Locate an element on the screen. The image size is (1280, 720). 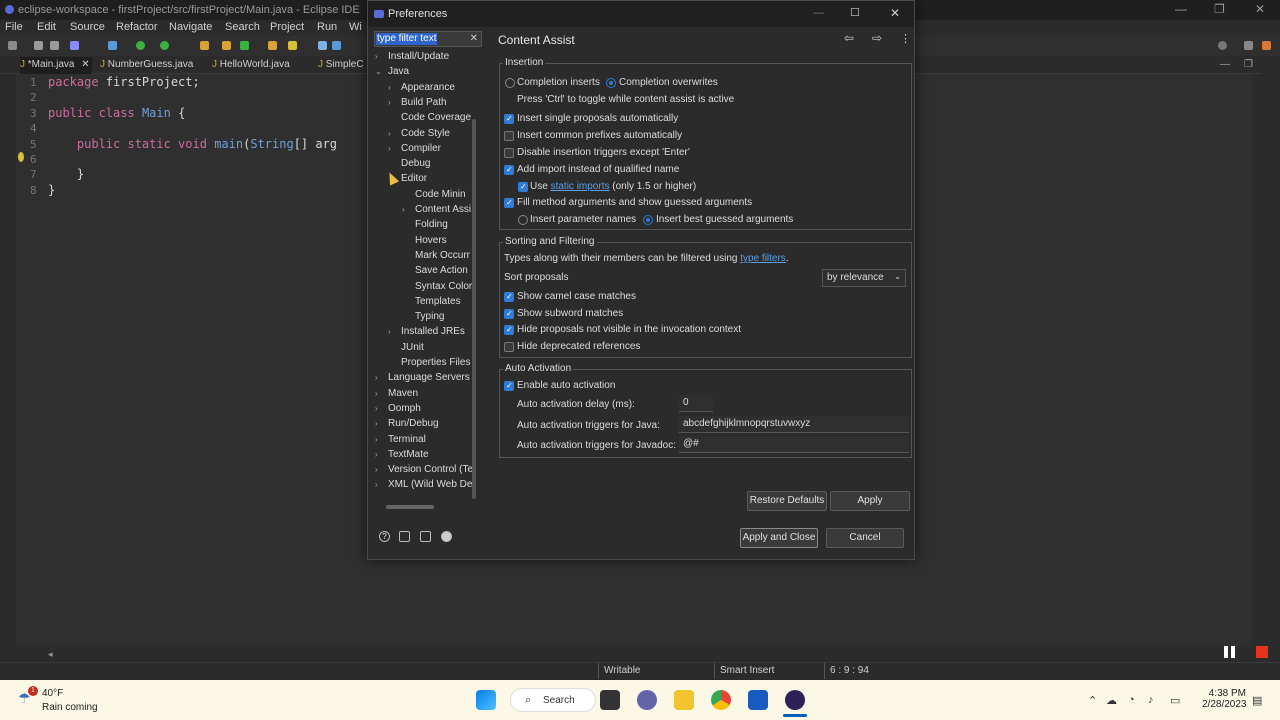
tree-item: JUnit is located at coordinates (412, 347).